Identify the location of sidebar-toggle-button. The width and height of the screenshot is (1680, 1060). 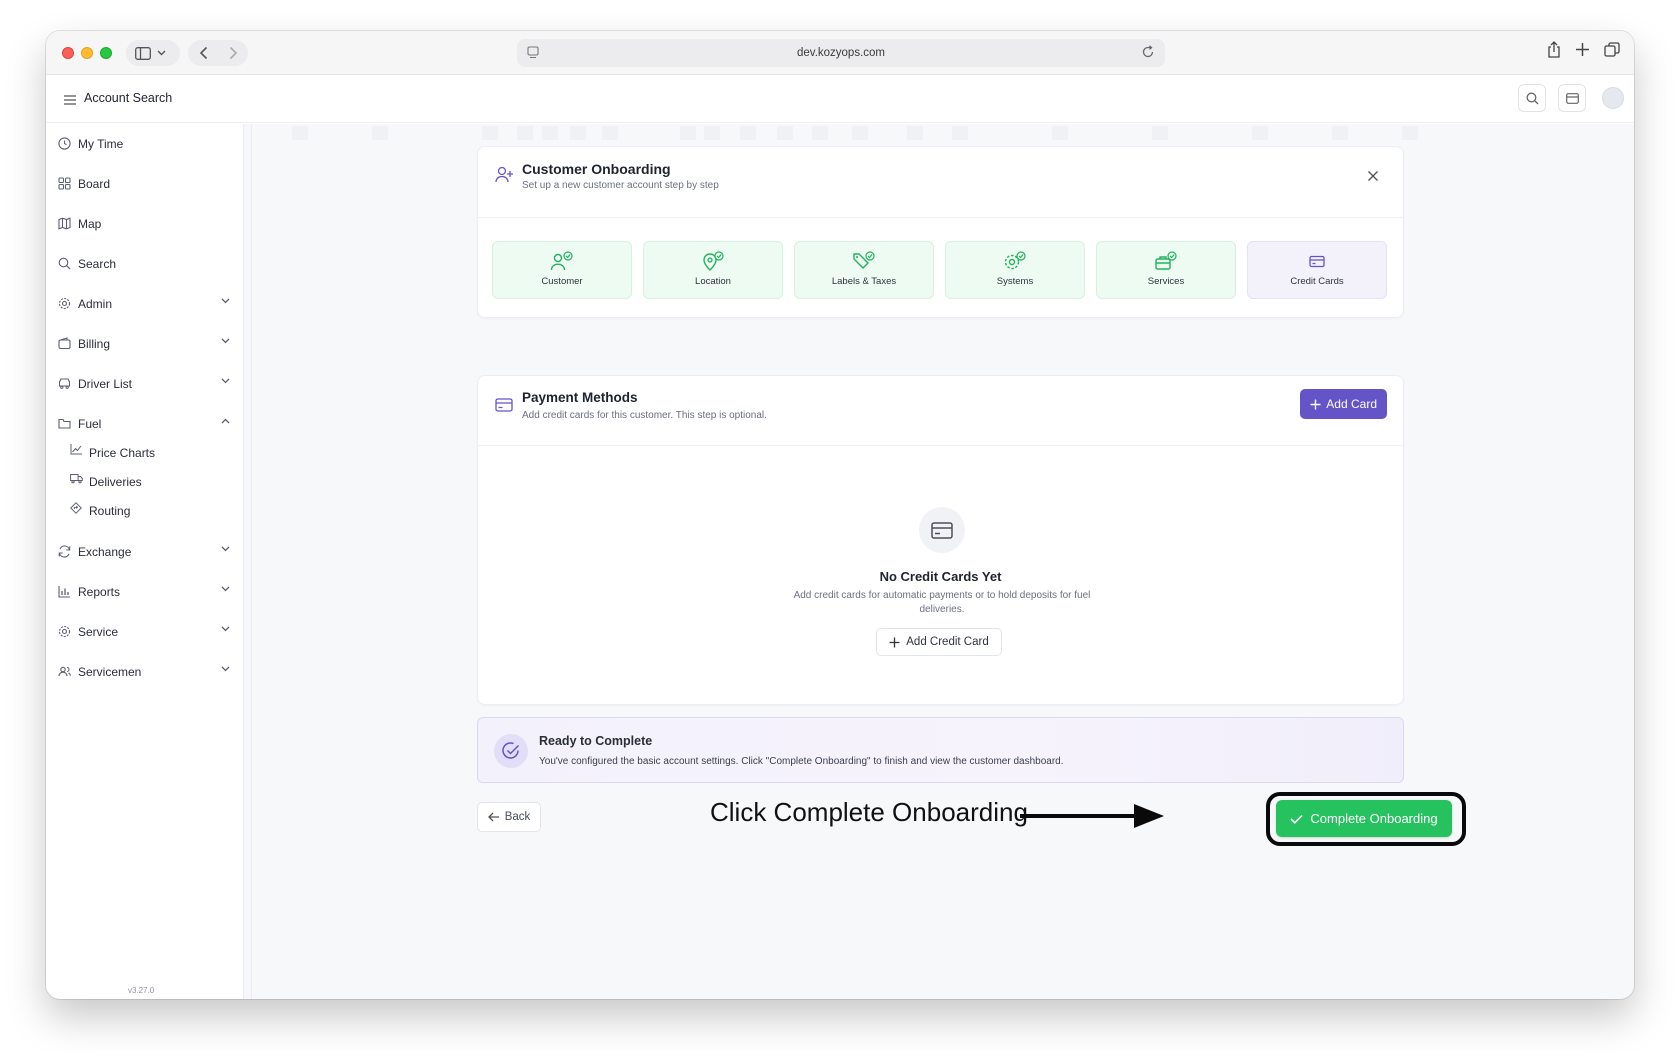
(153, 53).